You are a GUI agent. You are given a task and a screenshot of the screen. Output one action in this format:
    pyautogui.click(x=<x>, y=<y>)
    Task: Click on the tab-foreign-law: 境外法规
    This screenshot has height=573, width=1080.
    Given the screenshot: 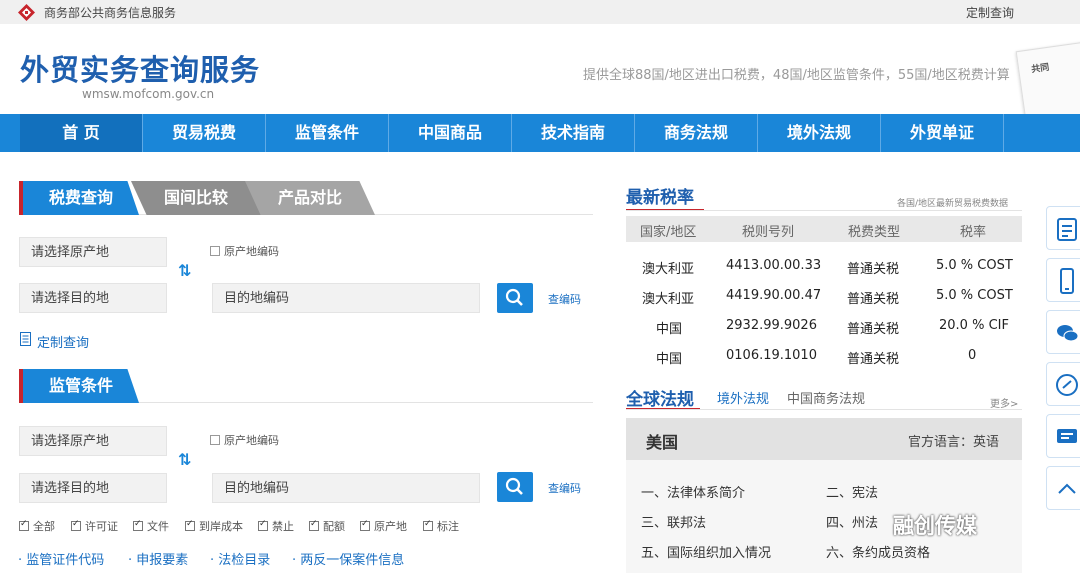 What is the action you would take?
    pyautogui.click(x=743, y=397)
    